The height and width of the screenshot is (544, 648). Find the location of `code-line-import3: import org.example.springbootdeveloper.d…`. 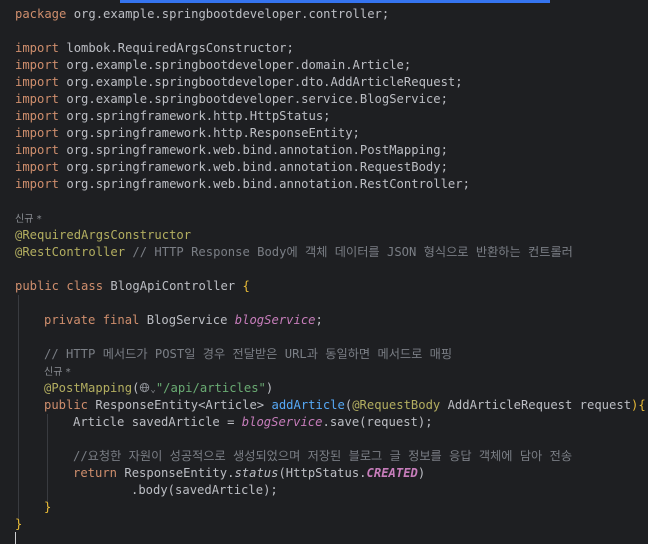

code-line-import3: import org.example.springbootdeveloper.d… is located at coordinates (324, 82).